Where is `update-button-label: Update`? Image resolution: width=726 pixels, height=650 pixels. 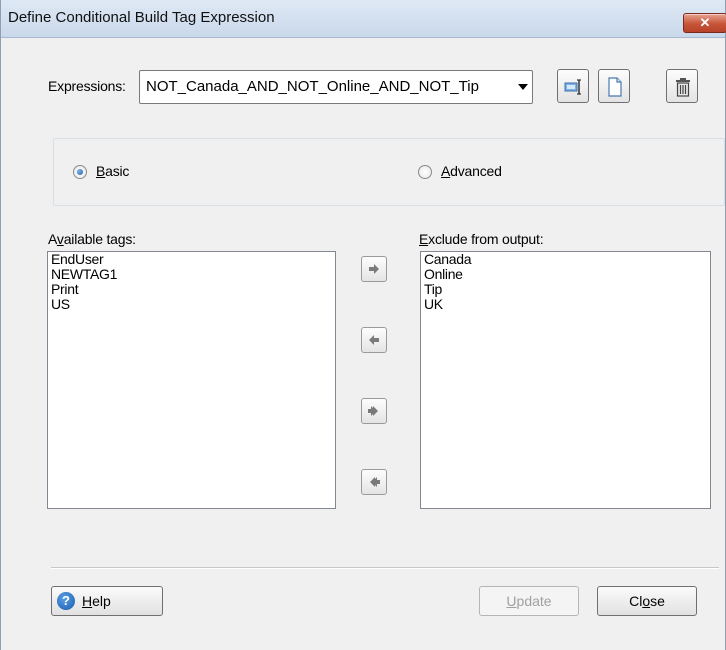
update-button-label: Update is located at coordinates (529, 601).